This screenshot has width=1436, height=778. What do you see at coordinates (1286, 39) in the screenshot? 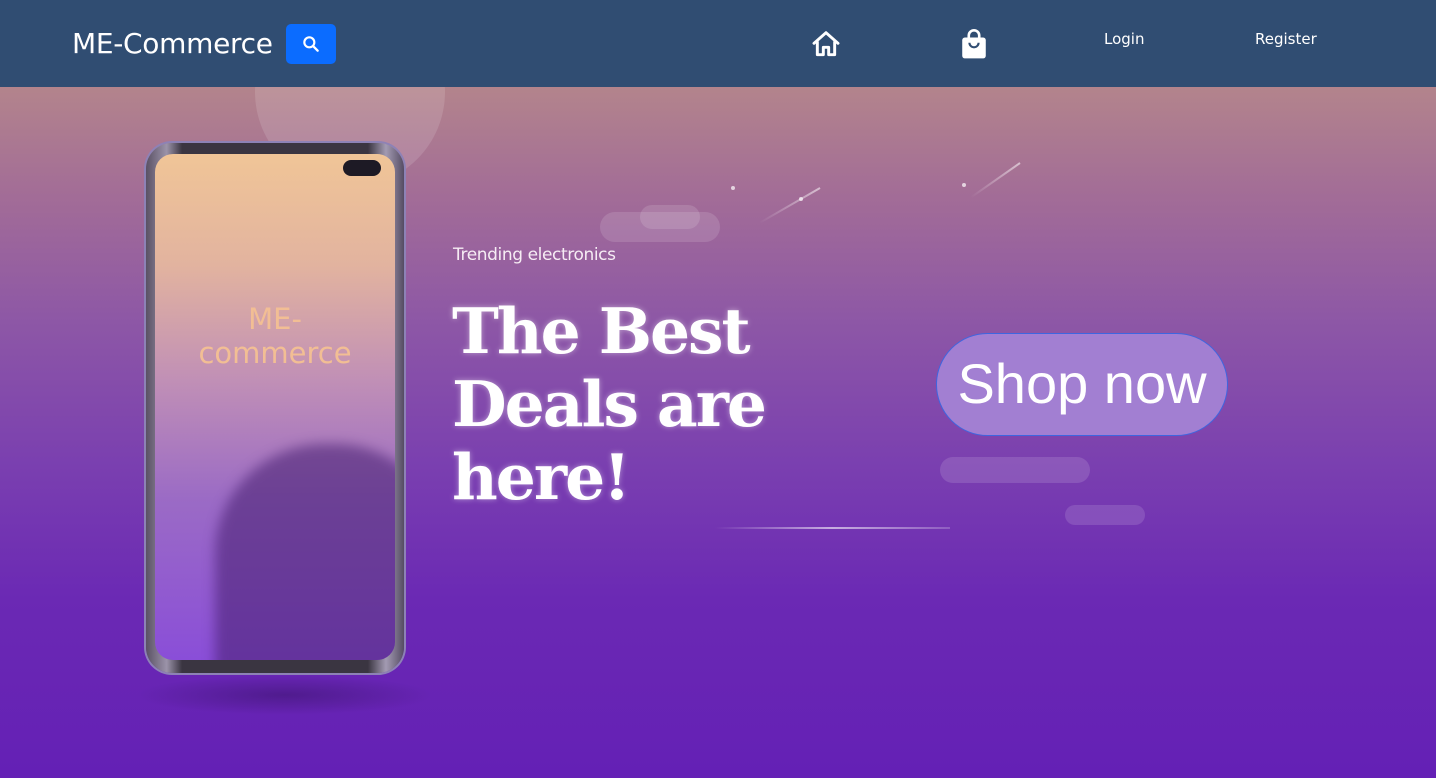
I see `register-link: Register` at bounding box center [1286, 39].